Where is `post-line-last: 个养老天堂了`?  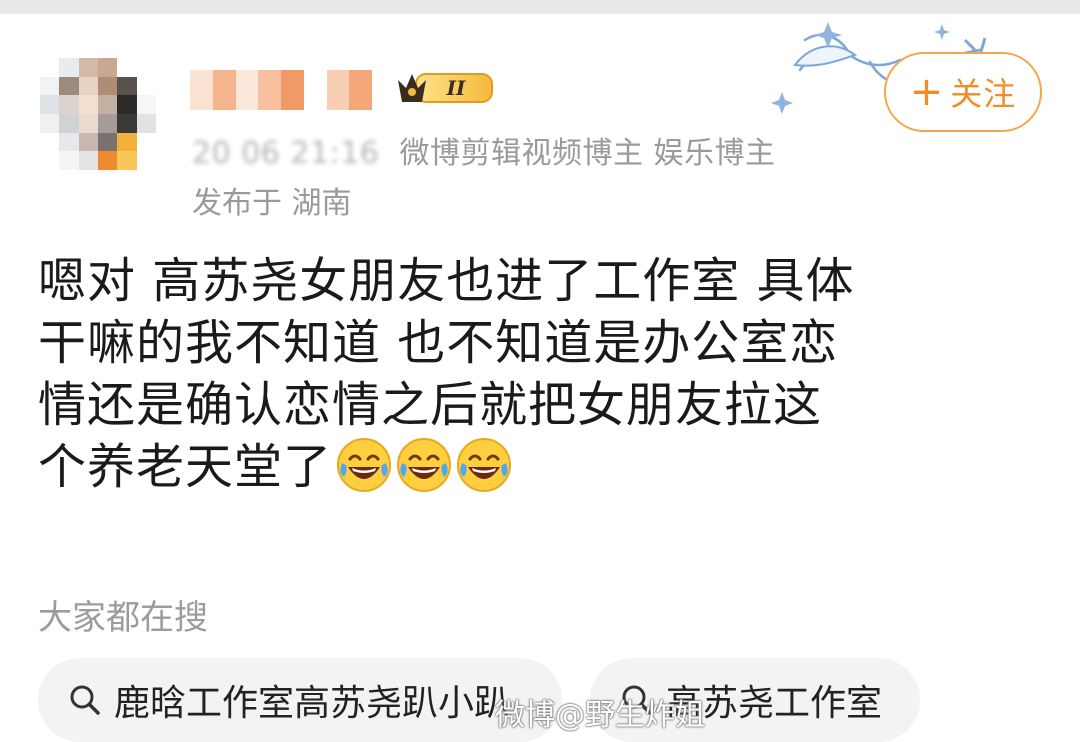
post-line-last: 个养老天堂了 is located at coordinates (543, 467).